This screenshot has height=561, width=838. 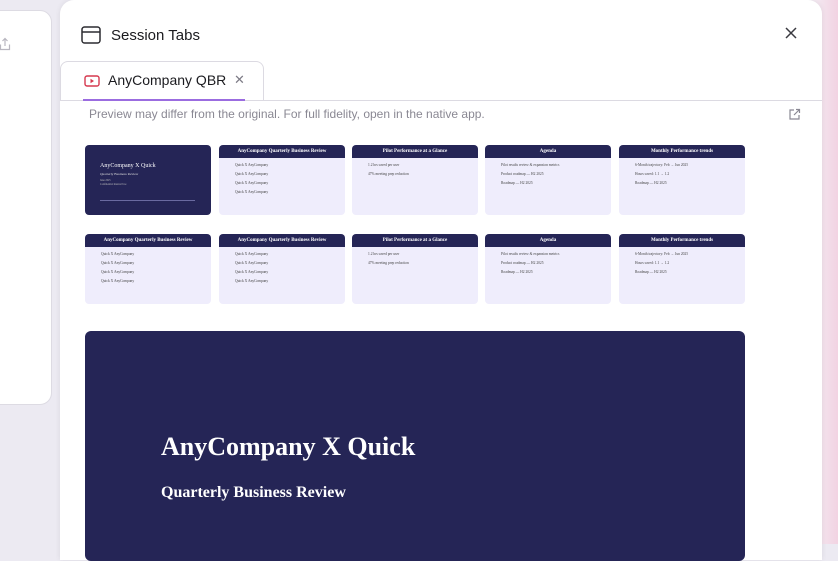 What do you see at coordinates (288, 446) in the screenshot?
I see `slide-title: AnyCompany X Quick` at bounding box center [288, 446].